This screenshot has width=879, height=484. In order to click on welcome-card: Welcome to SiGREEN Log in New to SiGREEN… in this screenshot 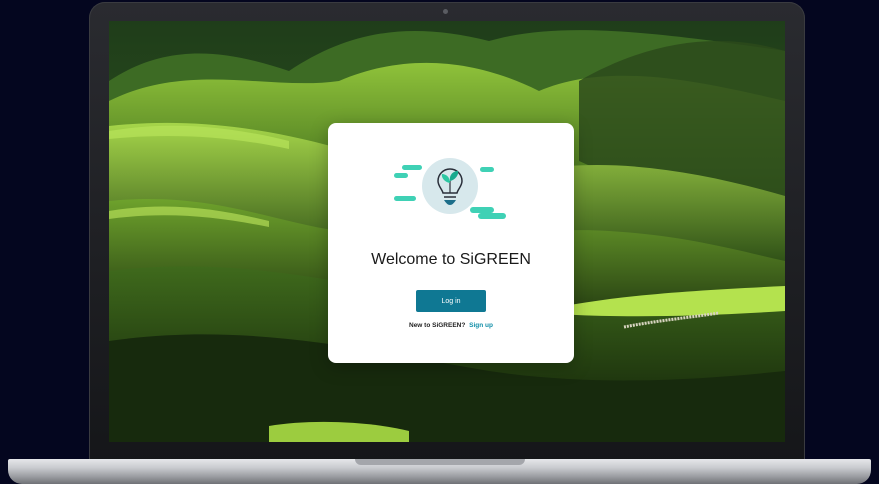, I will do `click(451, 243)`.